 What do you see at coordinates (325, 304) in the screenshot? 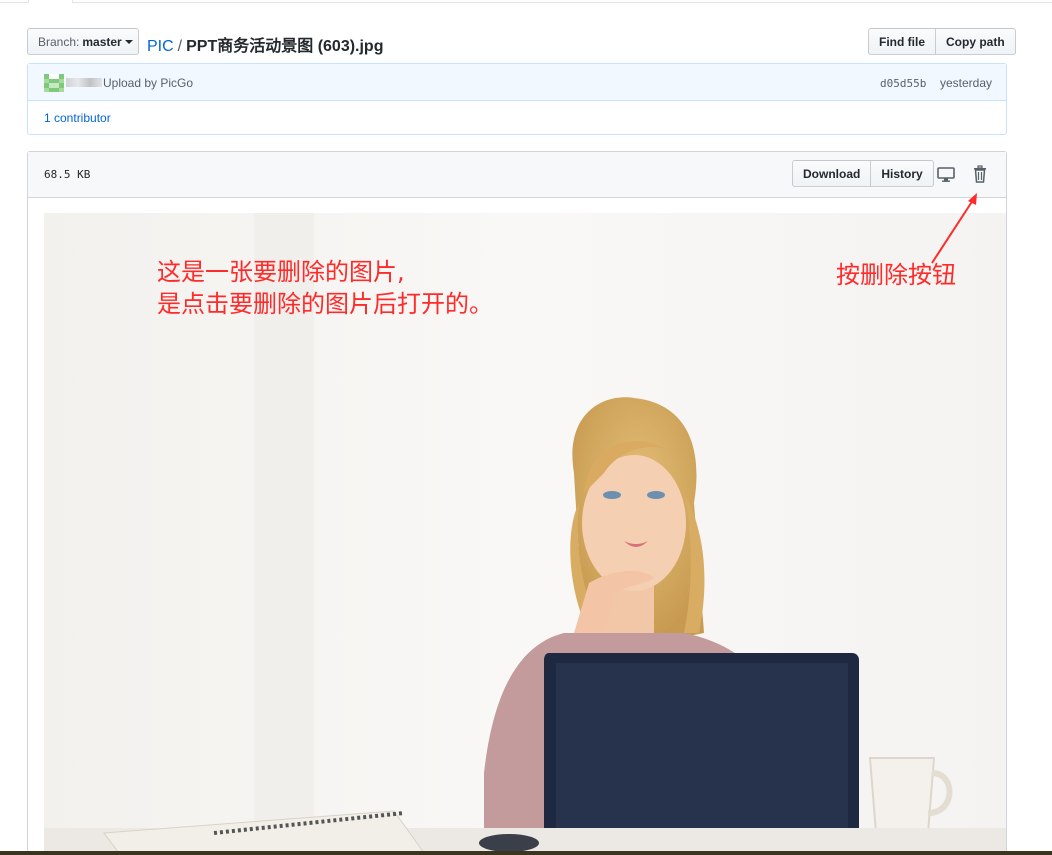
I see `annotation-line-2: 是点击要删除的图片后打开的。` at bounding box center [325, 304].